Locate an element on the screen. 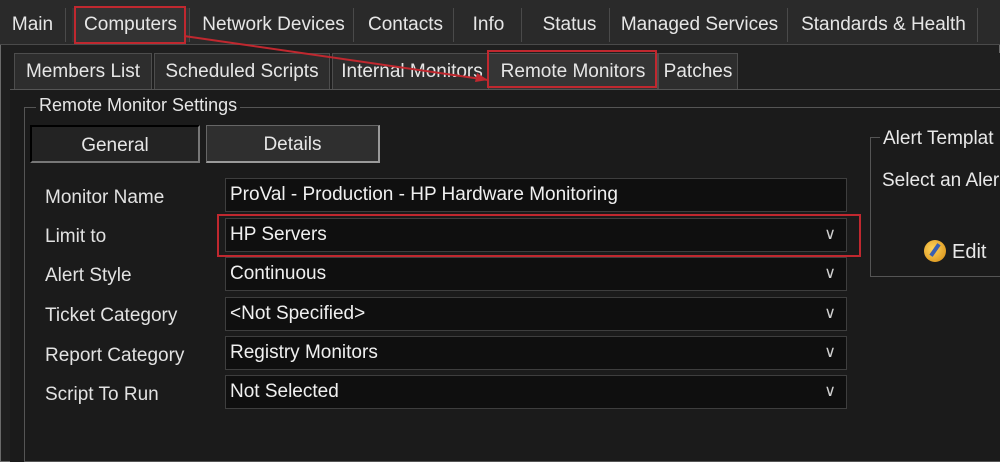  edit-button: Edit is located at coordinates (962, 252).